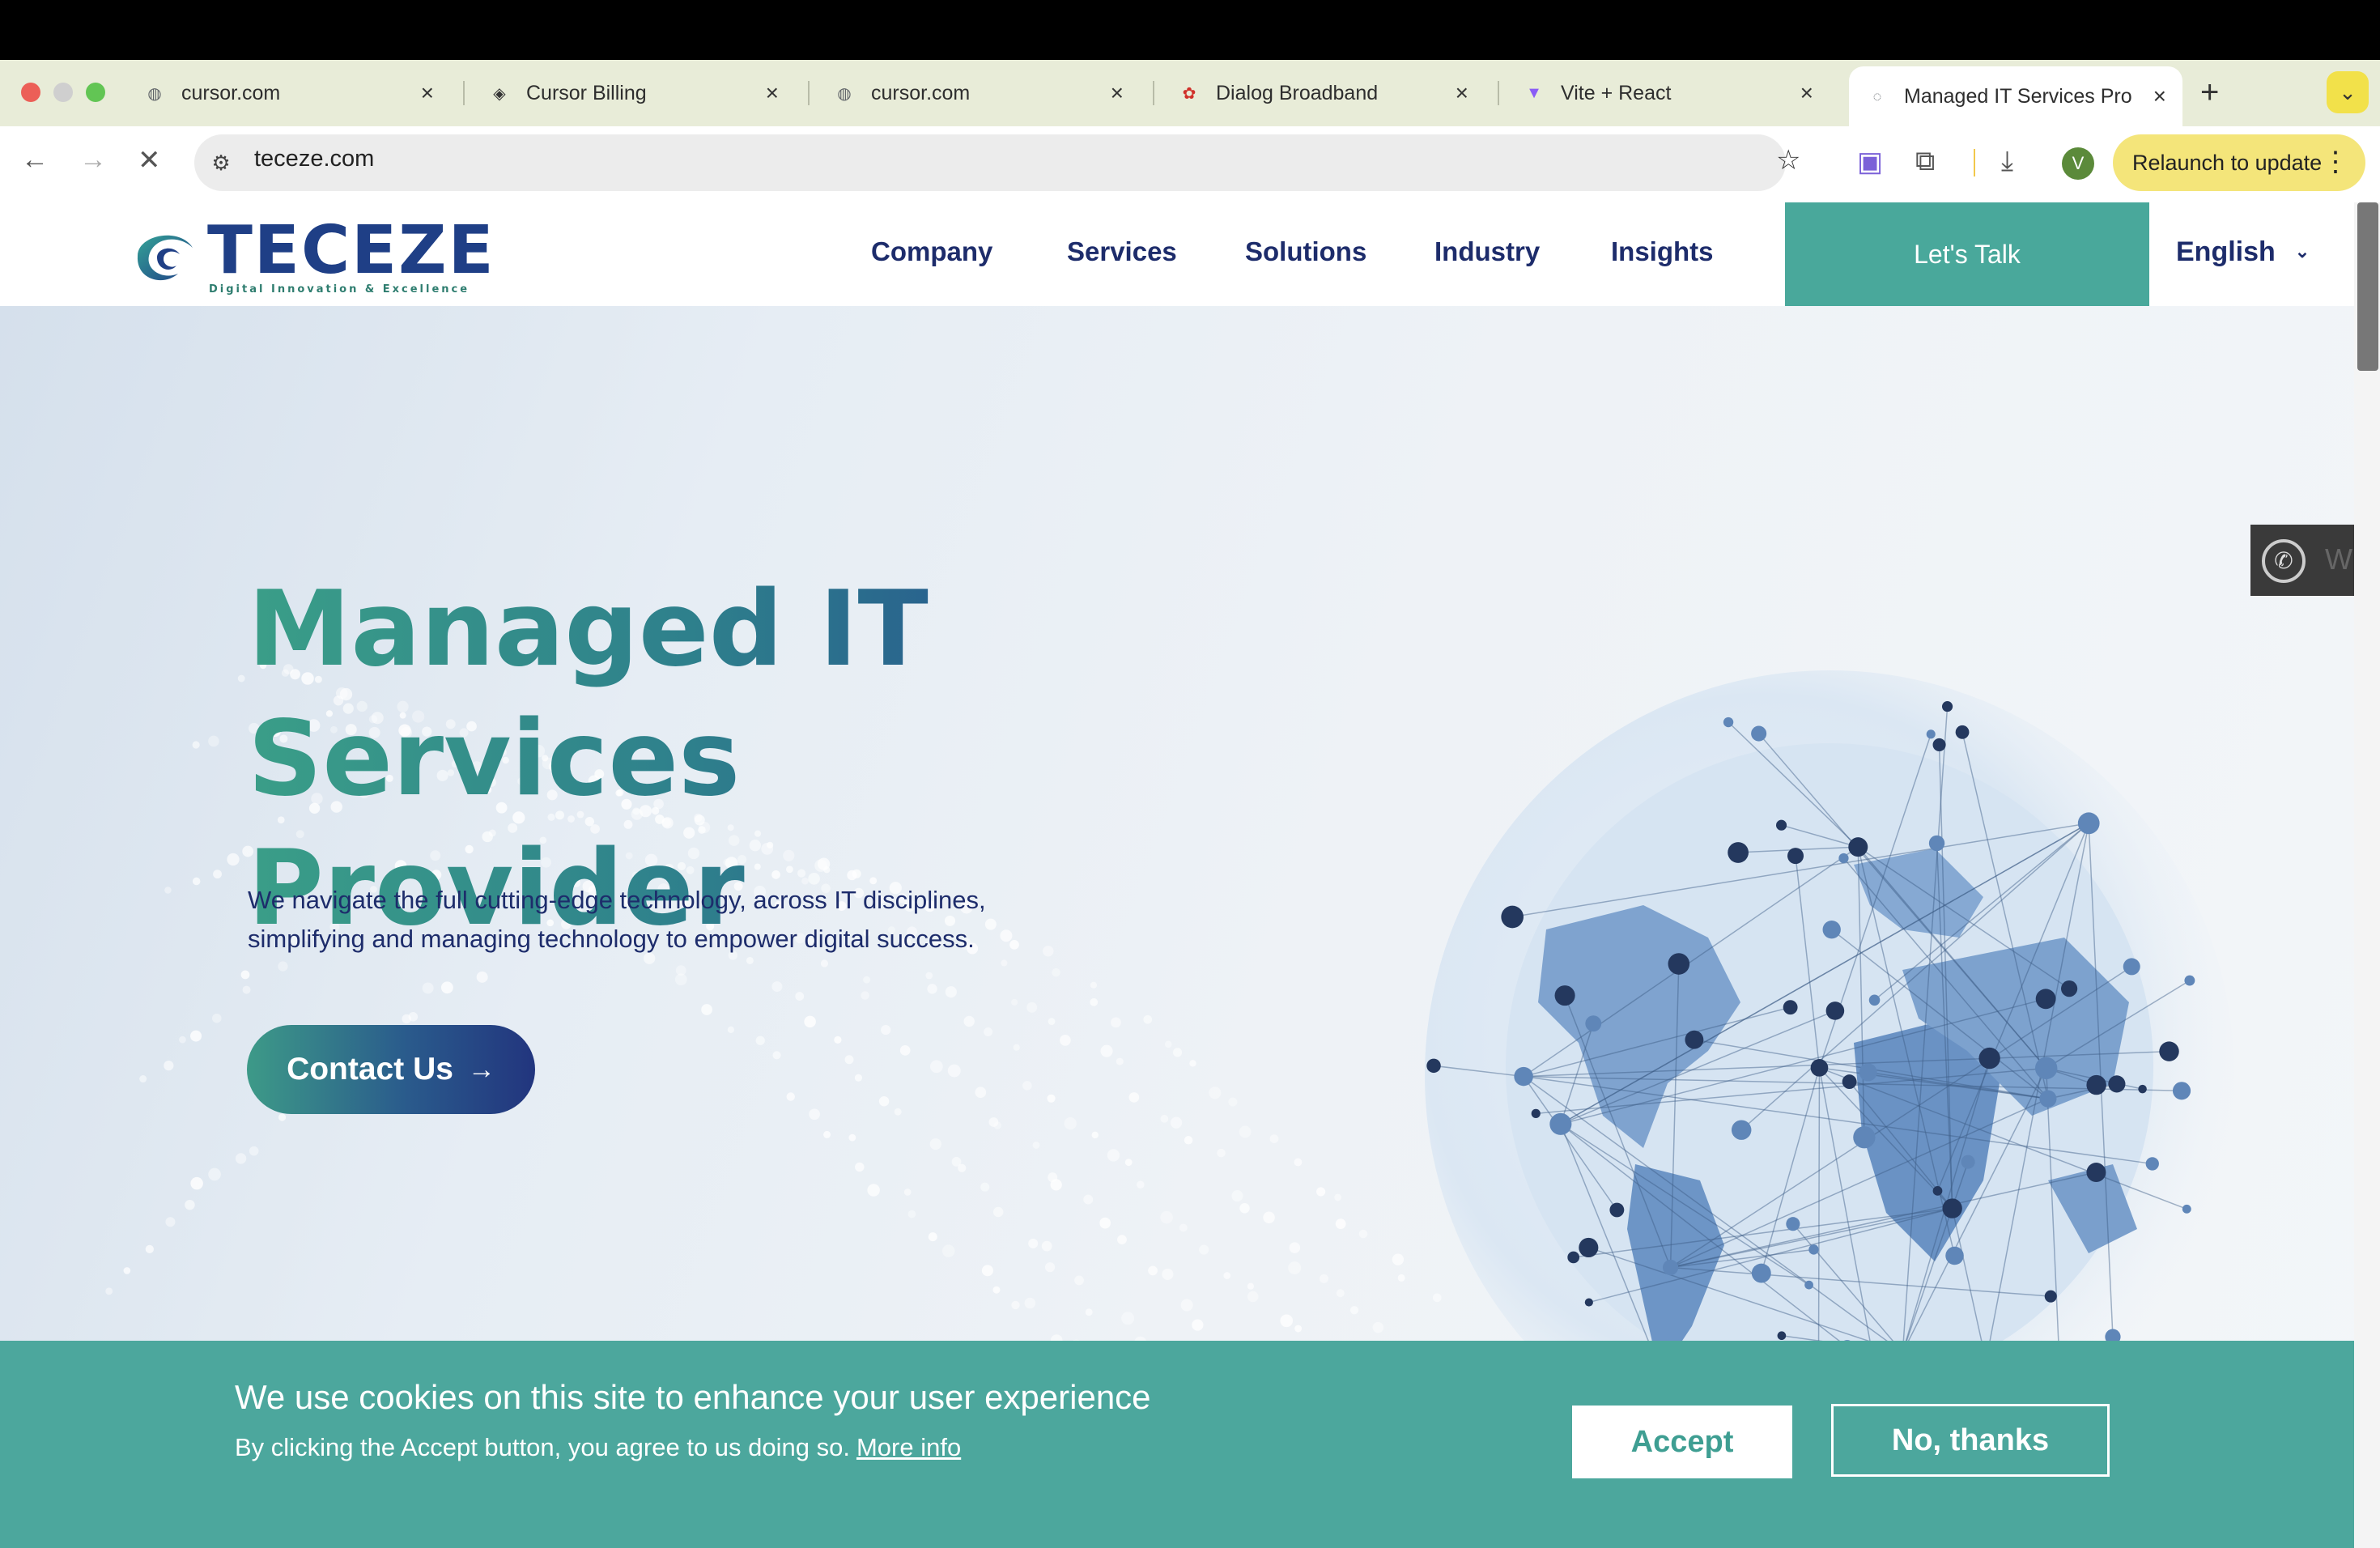 The width and height of the screenshot is (2380, 1548). Describe the element at coordinates (149, 160) in the screenshot. I see `stop-loading-icon: ✕` at that location.